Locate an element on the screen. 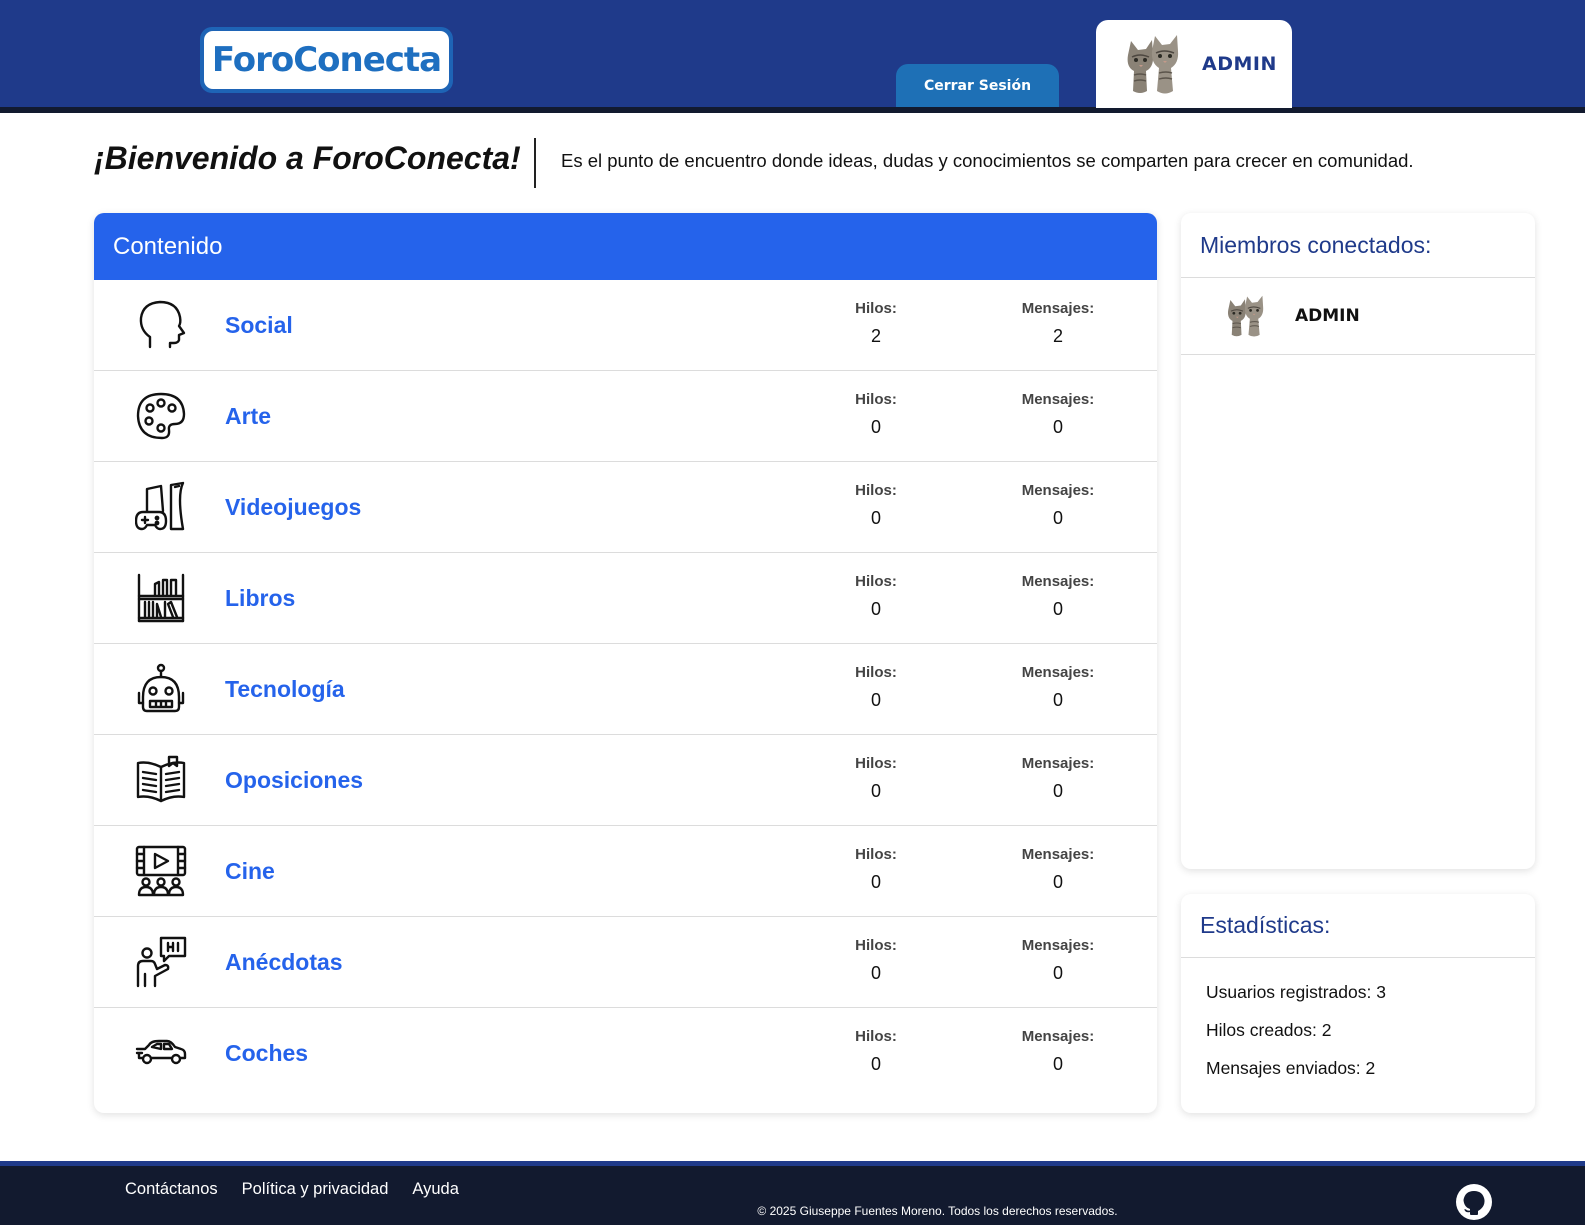 This screenshot has height=1225, width=1585. category-row-videojuegos: Videojuegos Hilos: 0 Mensajes: 0 is located at coordinates (625, 507).